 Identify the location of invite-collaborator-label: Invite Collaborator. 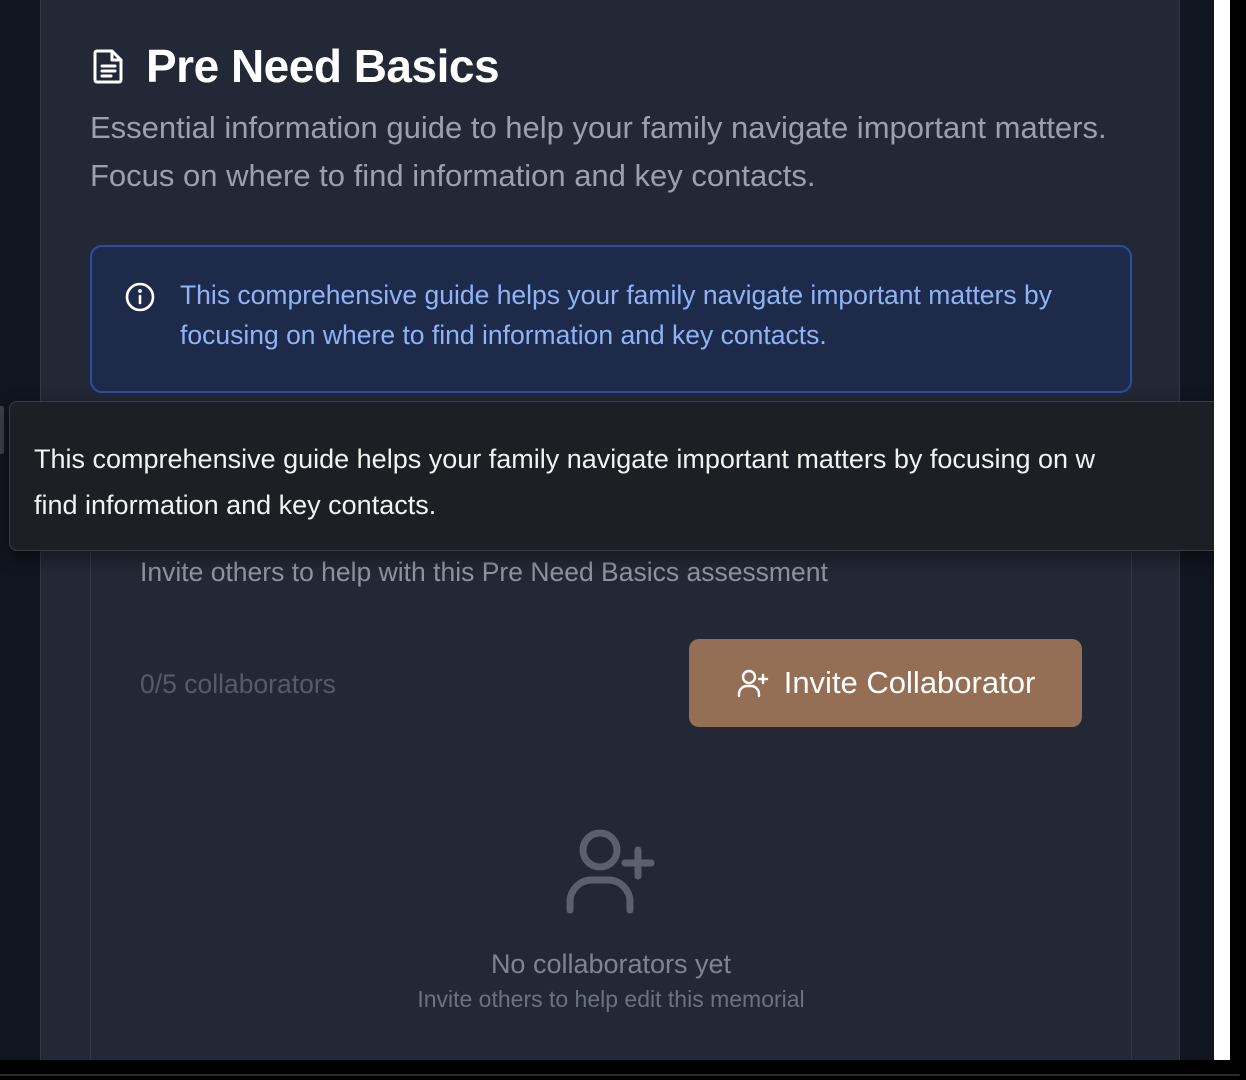
(909, 682).